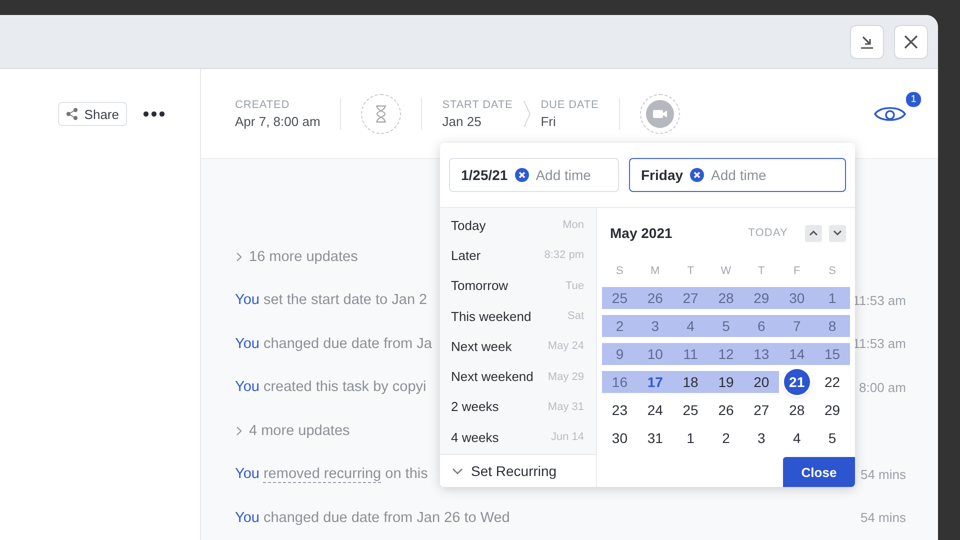  I want to click on created-label: CREATED, so click(263, 104).